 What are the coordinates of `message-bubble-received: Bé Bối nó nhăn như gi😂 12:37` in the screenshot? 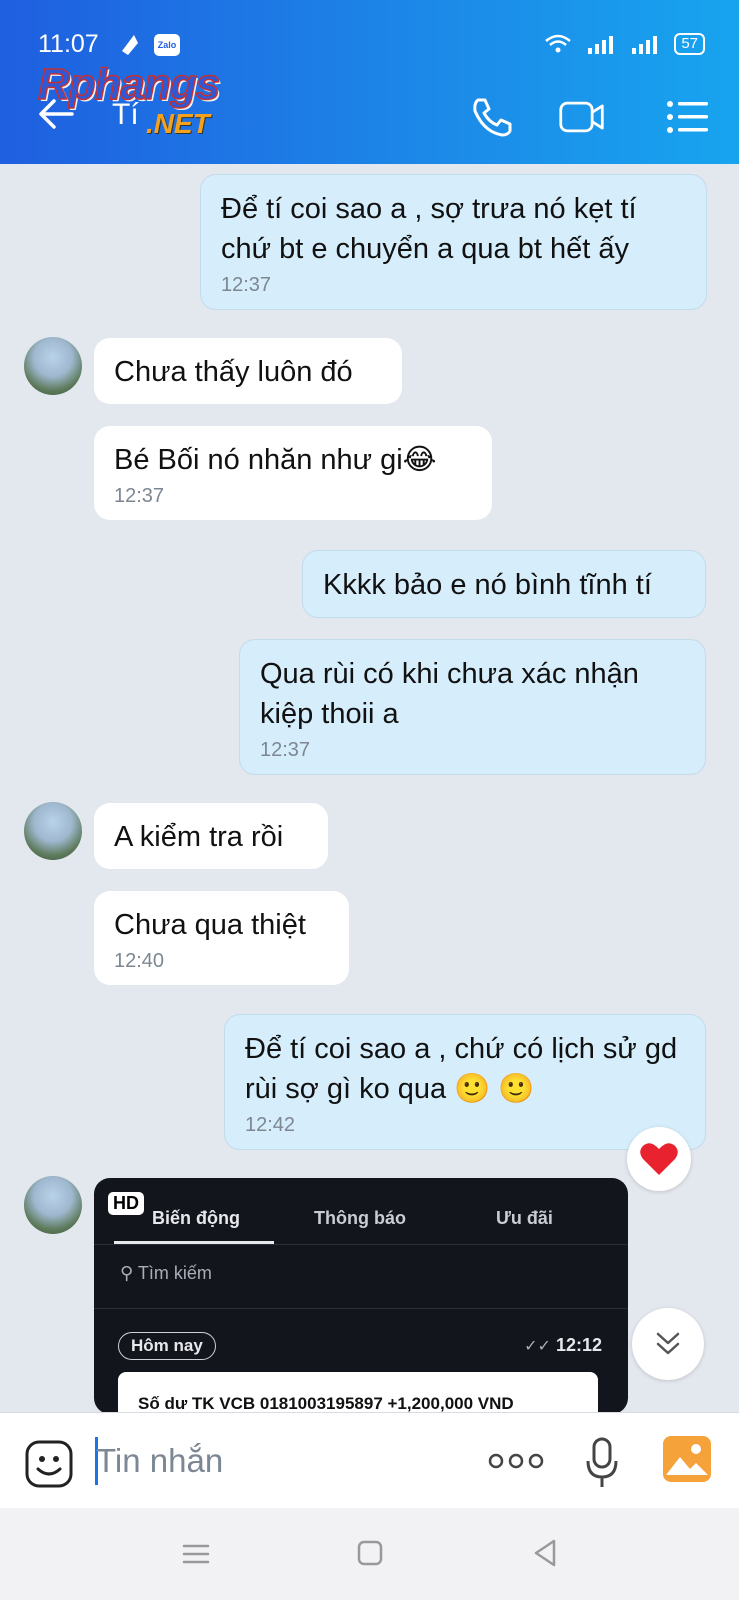 It's located at (293, 473).